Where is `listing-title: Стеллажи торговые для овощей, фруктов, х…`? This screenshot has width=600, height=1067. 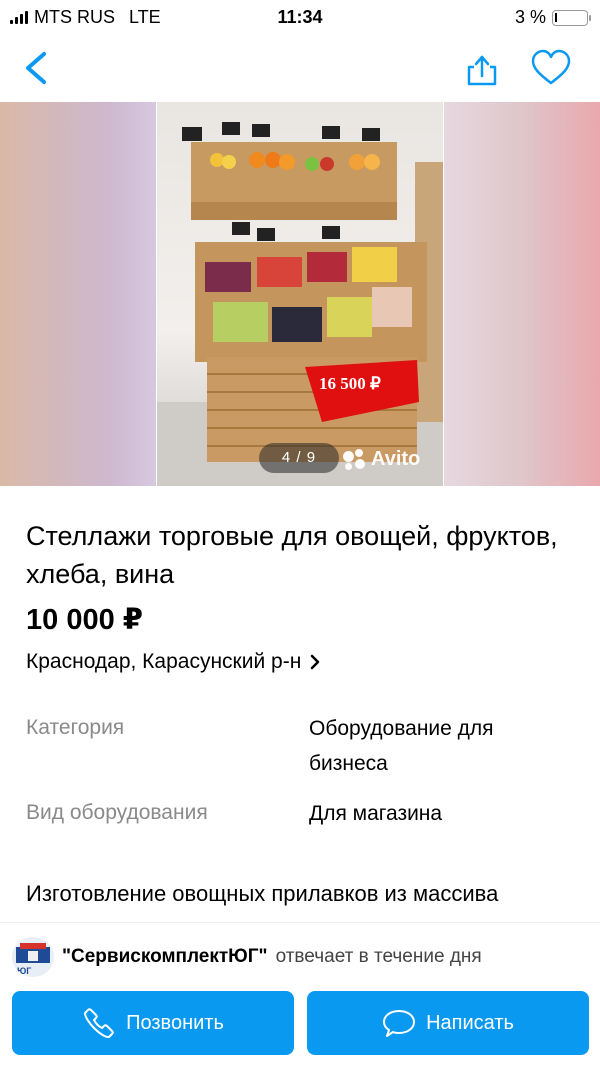
listing-title: Стеллажи торговые для овощей, фруктов, х… is located at coordinates (292, 555).